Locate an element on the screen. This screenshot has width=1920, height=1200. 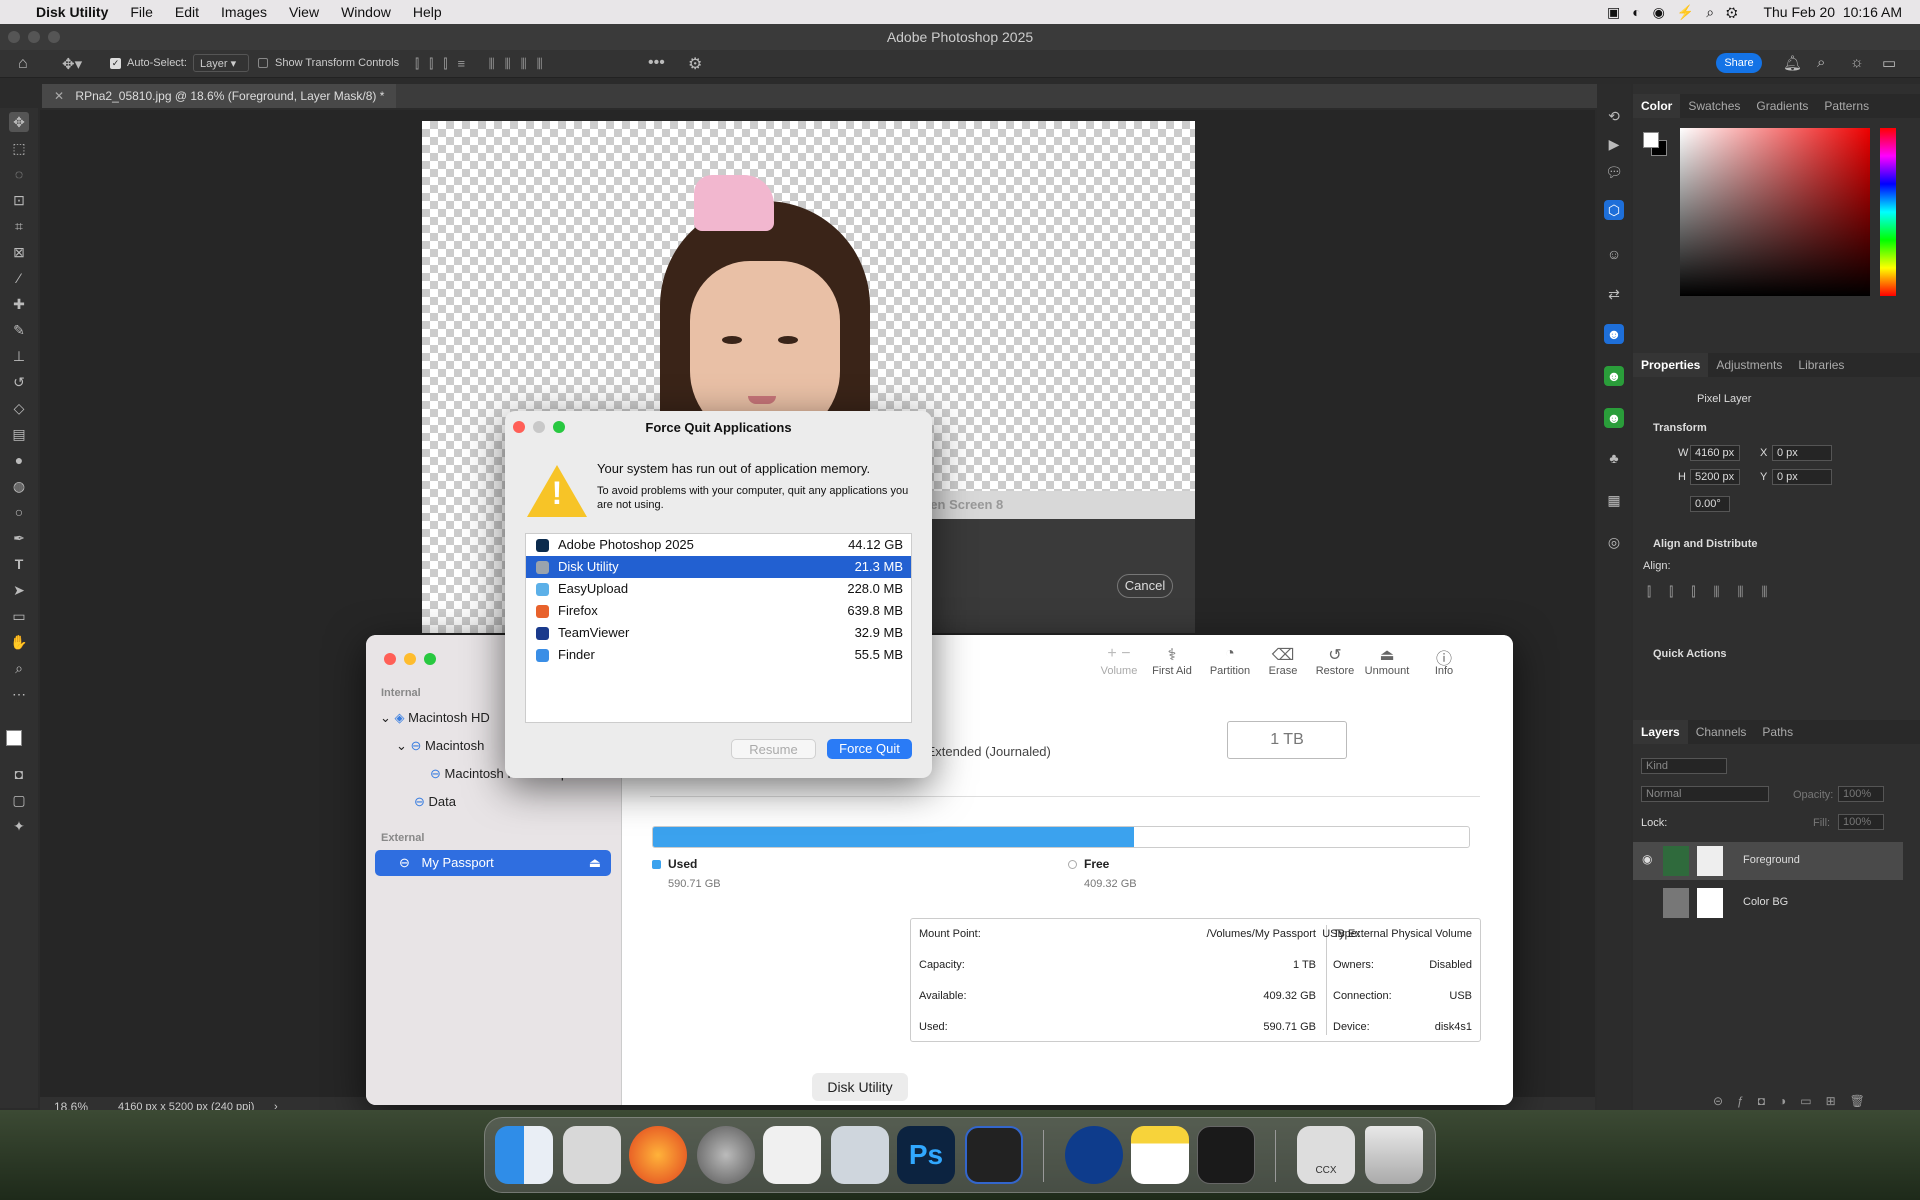
close-button is located at coordinates (390, 659).